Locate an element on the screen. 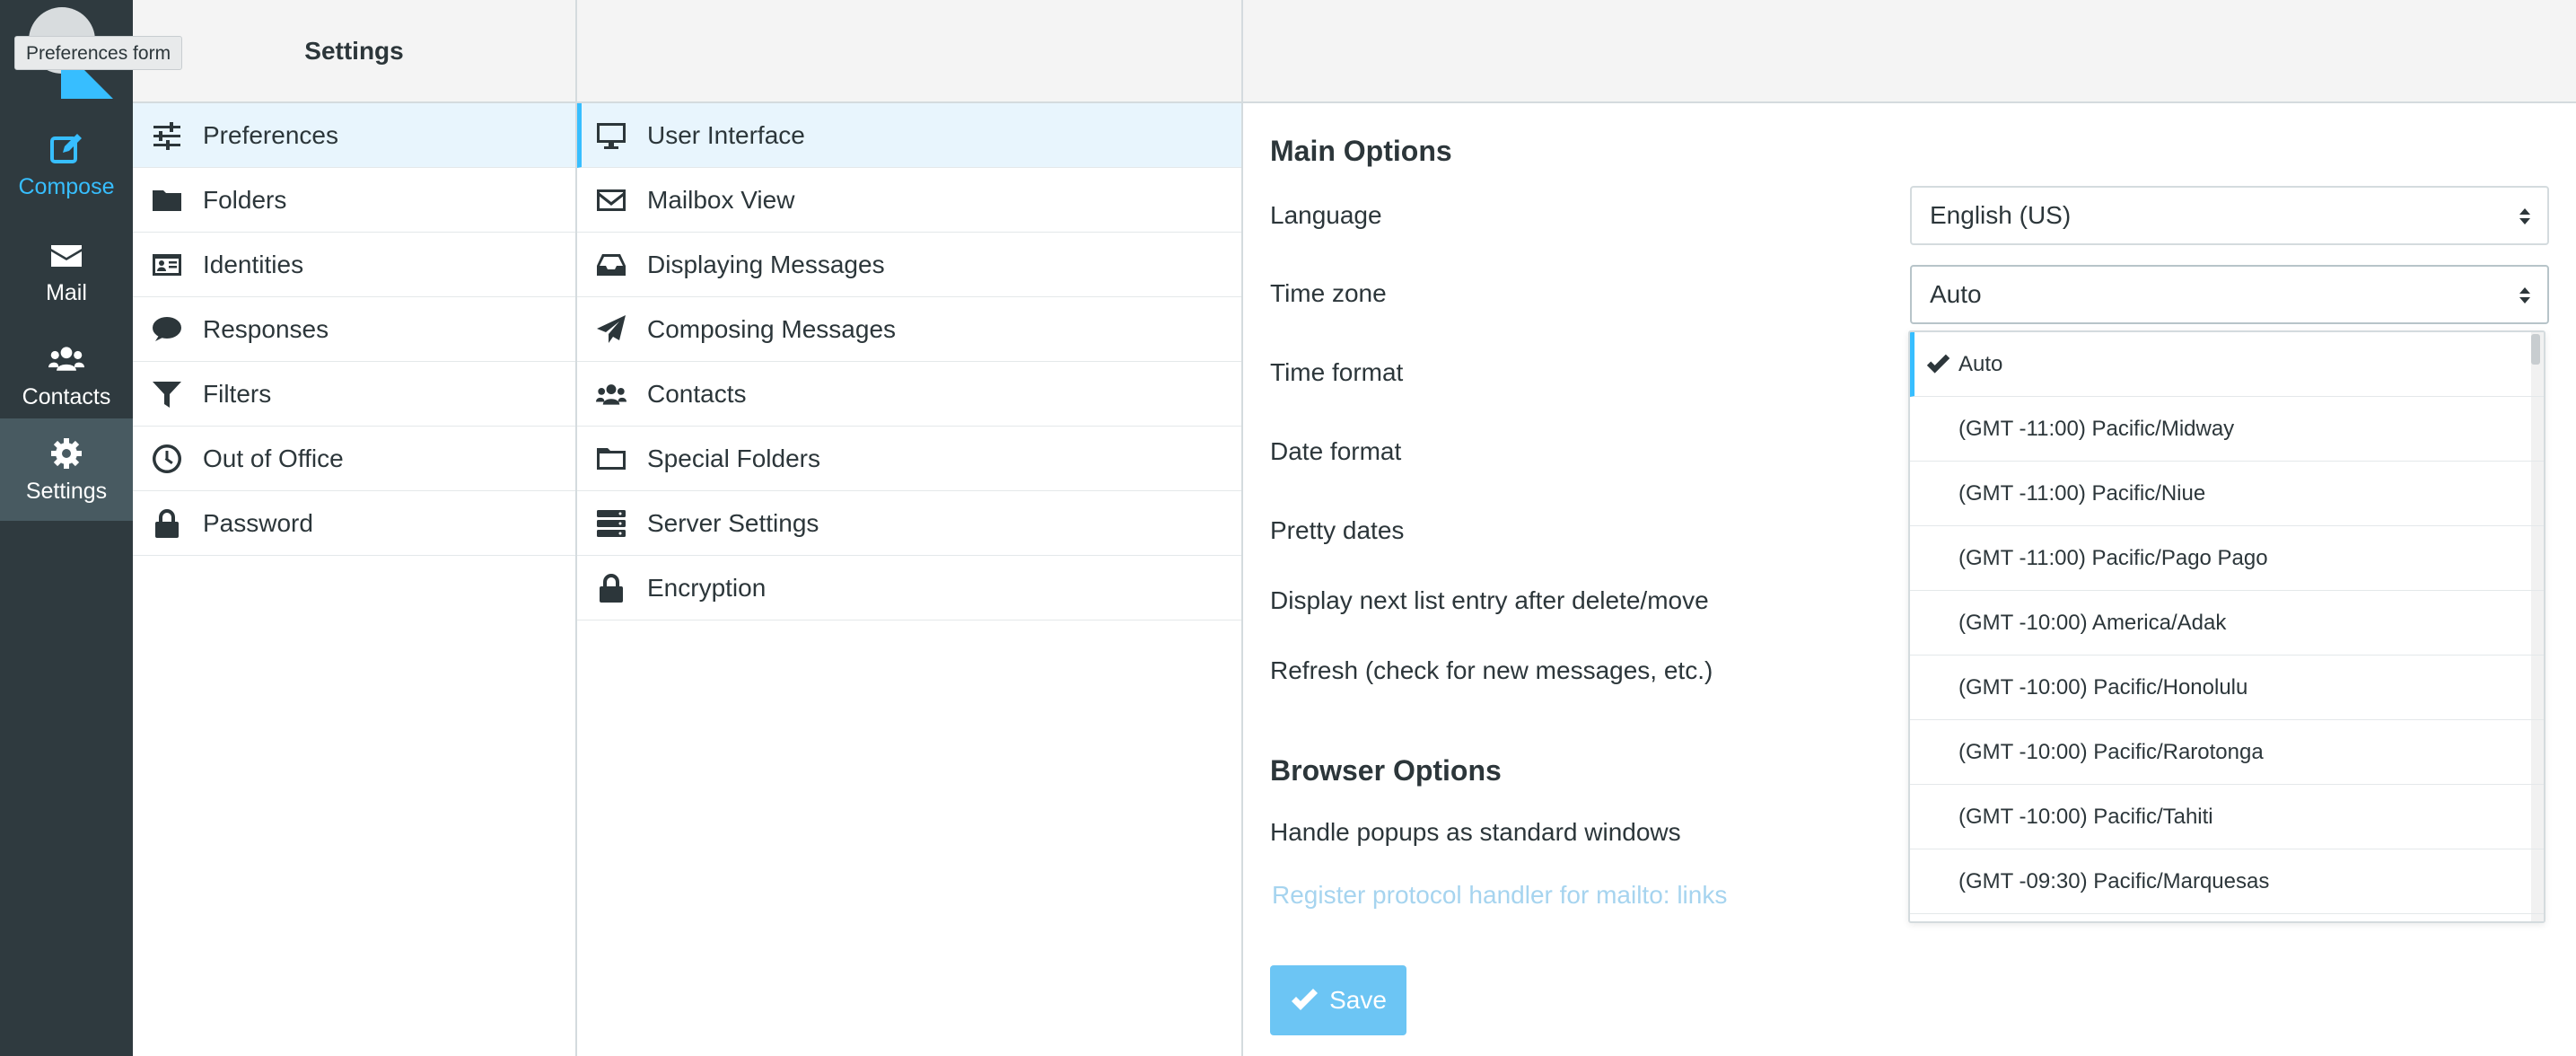 This screenshot has width=2576, height=1056. timezone-option-label: (GMT -11:00) Pacific/Midway is located at coordinates (2096, 428).